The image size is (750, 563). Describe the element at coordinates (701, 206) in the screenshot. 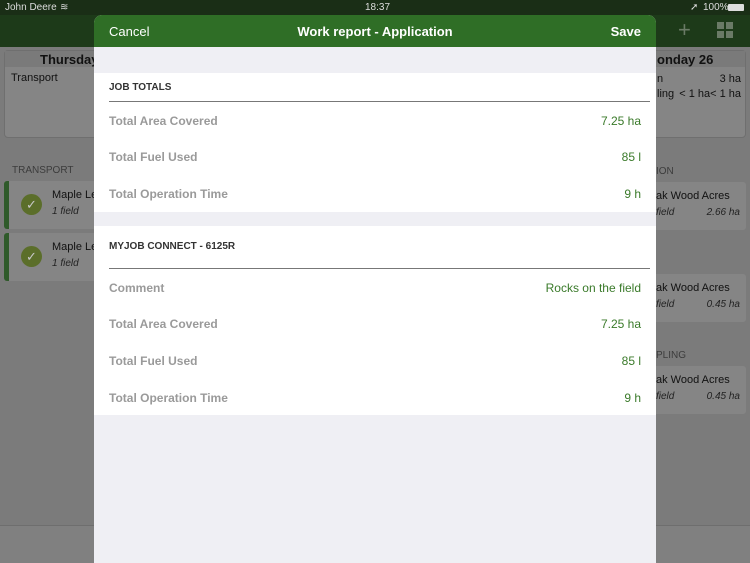

I see `job-card: ak Wood Acres field 2.66 ha` at that location.